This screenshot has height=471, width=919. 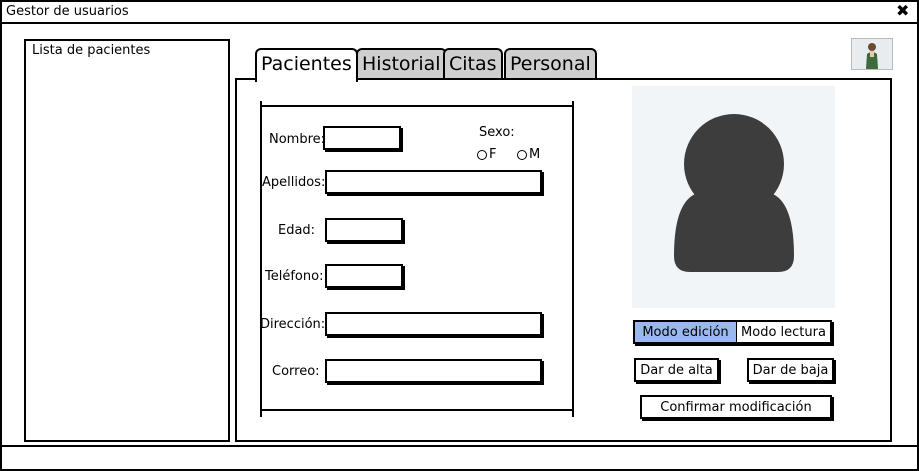 What do you see at coordinates (293, 324) in the screenshot?
I see `direccion-label: Dirección:` at bounding box center [293, 324].